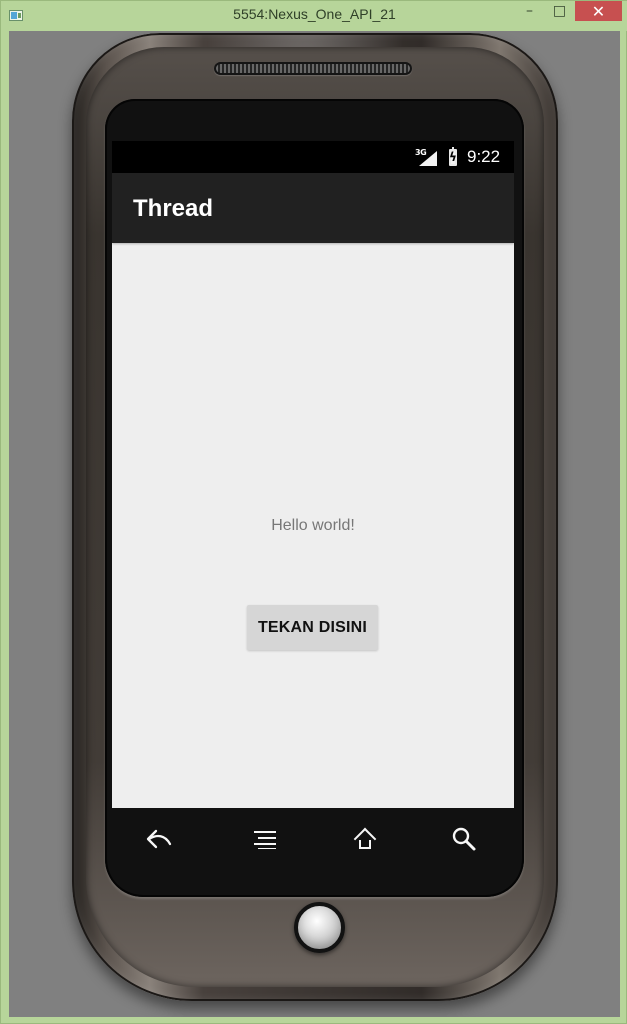 The image size is (627, 1024). Describe the element at coordinates (484, 156) in the screenshot. I see `status-time: 9:22` at that location.